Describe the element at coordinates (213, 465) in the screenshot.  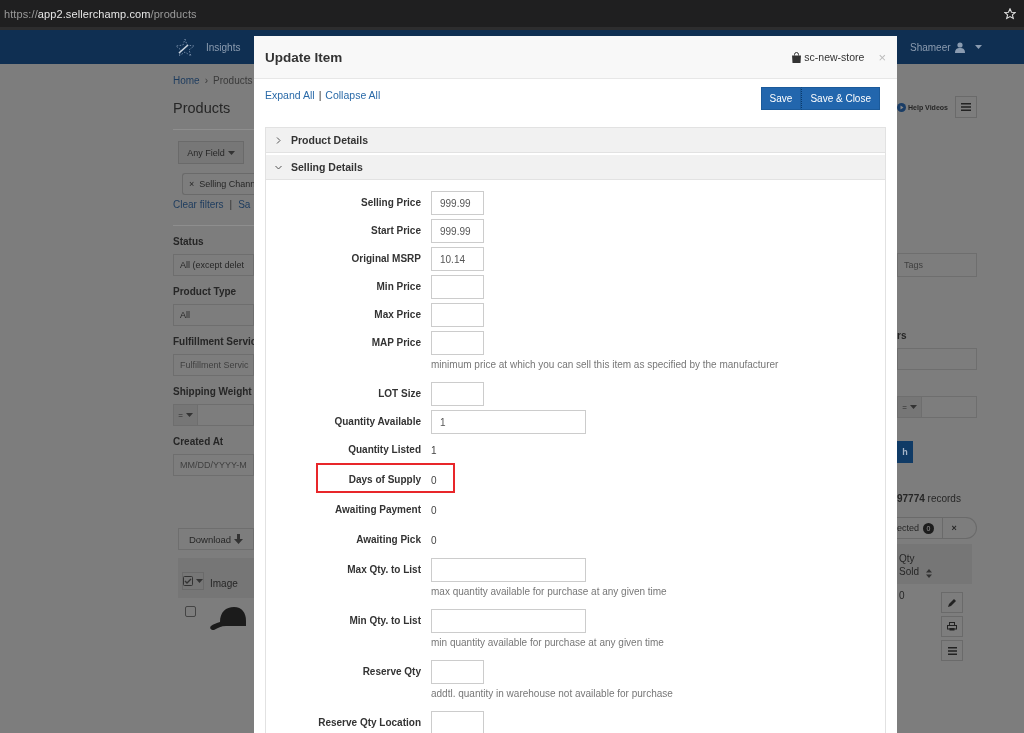
I see `filter-input: MM/DD/YYYY-M` at that location.